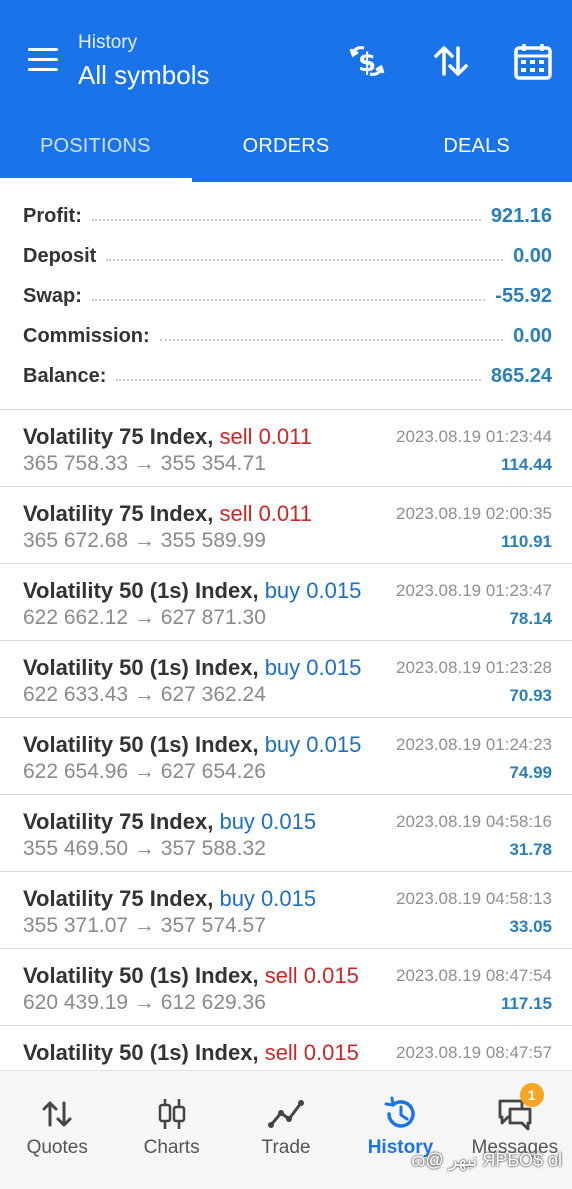 This screenshot has width=572, height=1189. I want to click on deal-prices: 622 633.43 → 627 362.24, so click(144, 694).